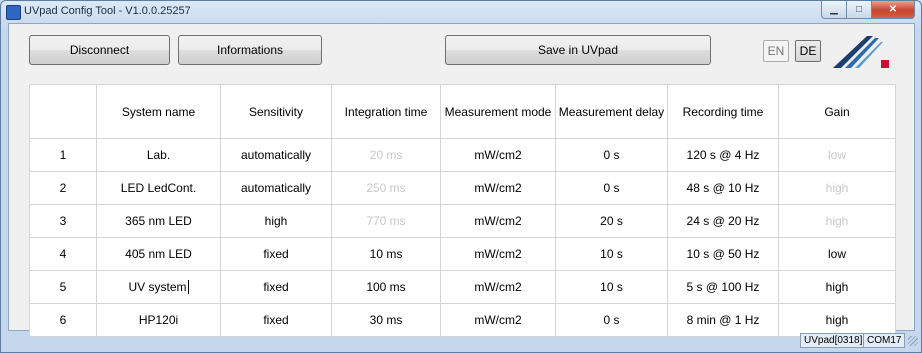 This screenshot has height=353, width=922. What do you see at coordinates (461, 341) in the screenshot?
I see `status-bar: UVpad[0318] COM17` at bounding box center [461, 341].